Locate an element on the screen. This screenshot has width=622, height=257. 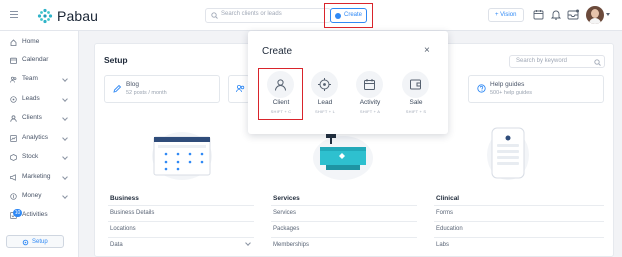
sidebar-item-home: Home is located at coordinates (39, 43).